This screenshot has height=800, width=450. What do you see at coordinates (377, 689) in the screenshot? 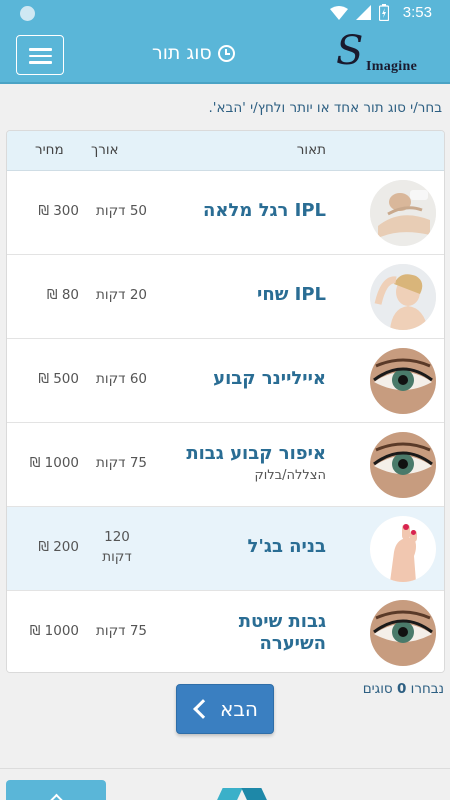
I see `selection-suffix: סוגים` at bounding box center [377, 689].